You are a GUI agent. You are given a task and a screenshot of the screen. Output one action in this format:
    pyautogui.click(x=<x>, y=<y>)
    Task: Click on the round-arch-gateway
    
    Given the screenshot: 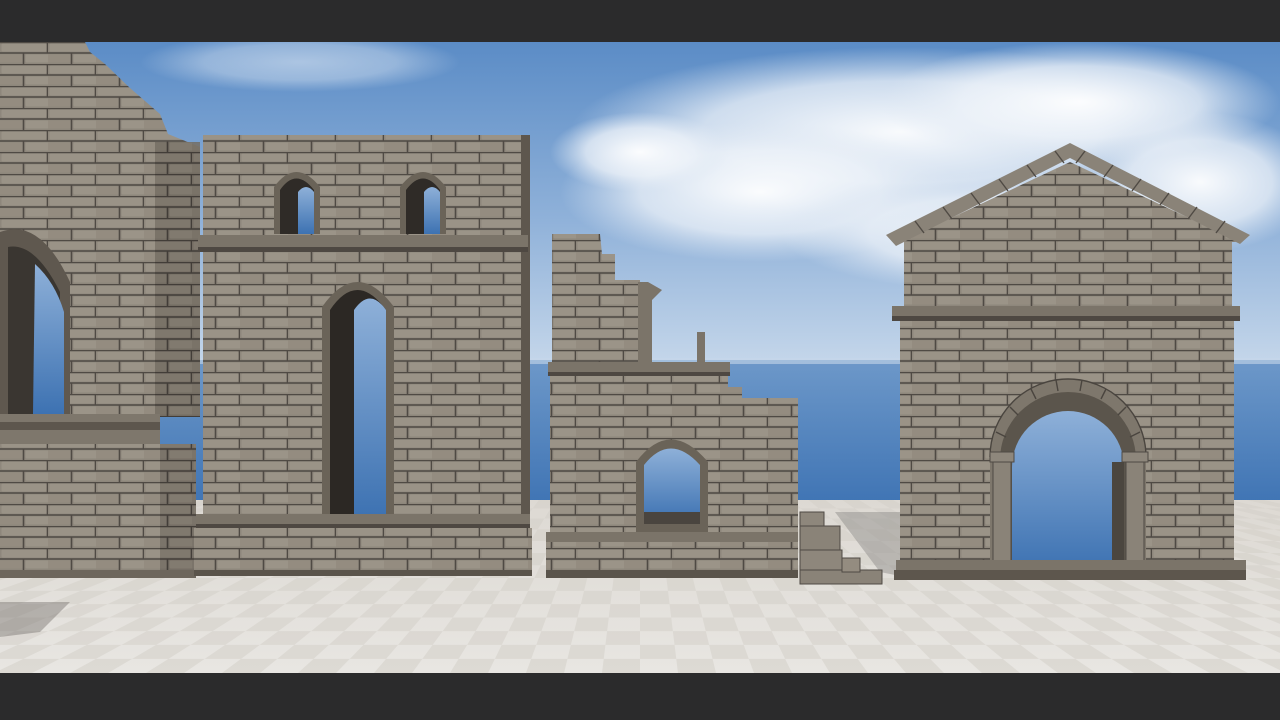 What is the action you would take?
    pyautogui.click(x=1069, y=474)
    